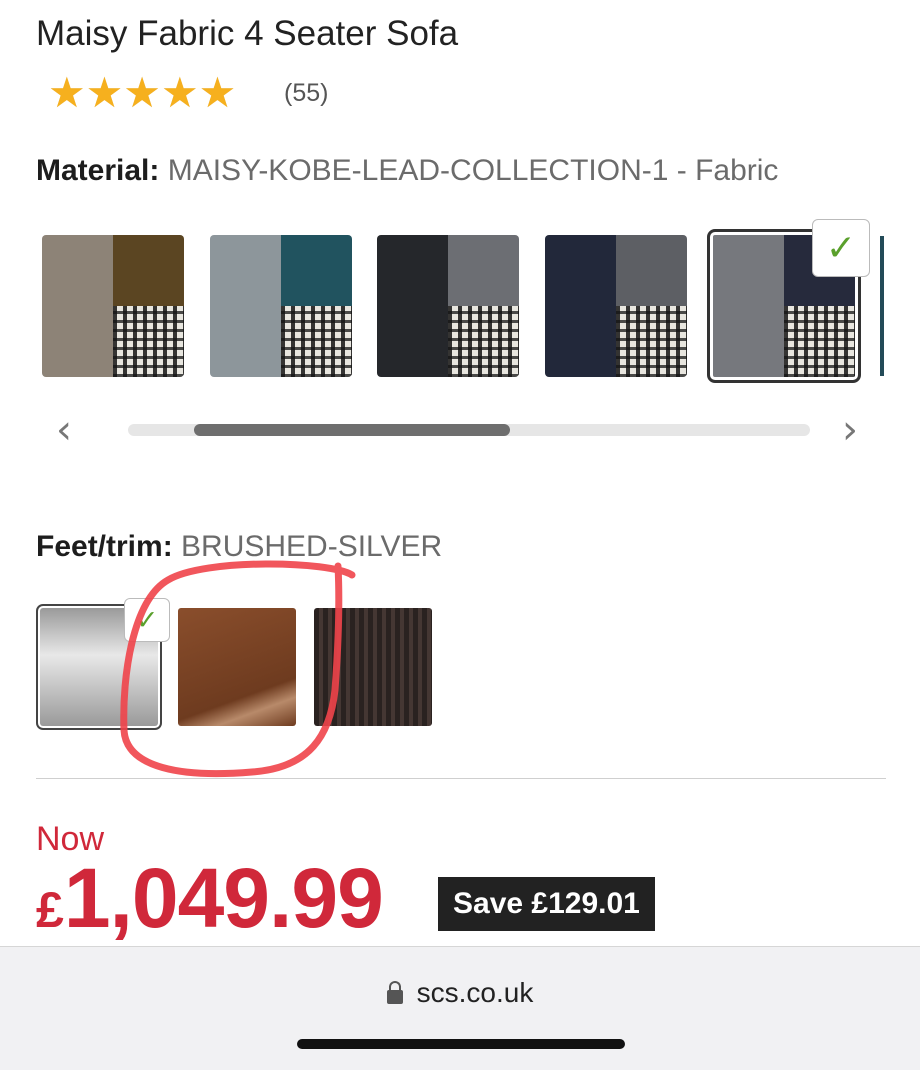 Image resolution: width=920 pixels, height=1070 pixels. What do you see at coordinates (104, 546) in the screenshot?
I see `trim-key: Feet/trim:` at bounding box center [104, 546].